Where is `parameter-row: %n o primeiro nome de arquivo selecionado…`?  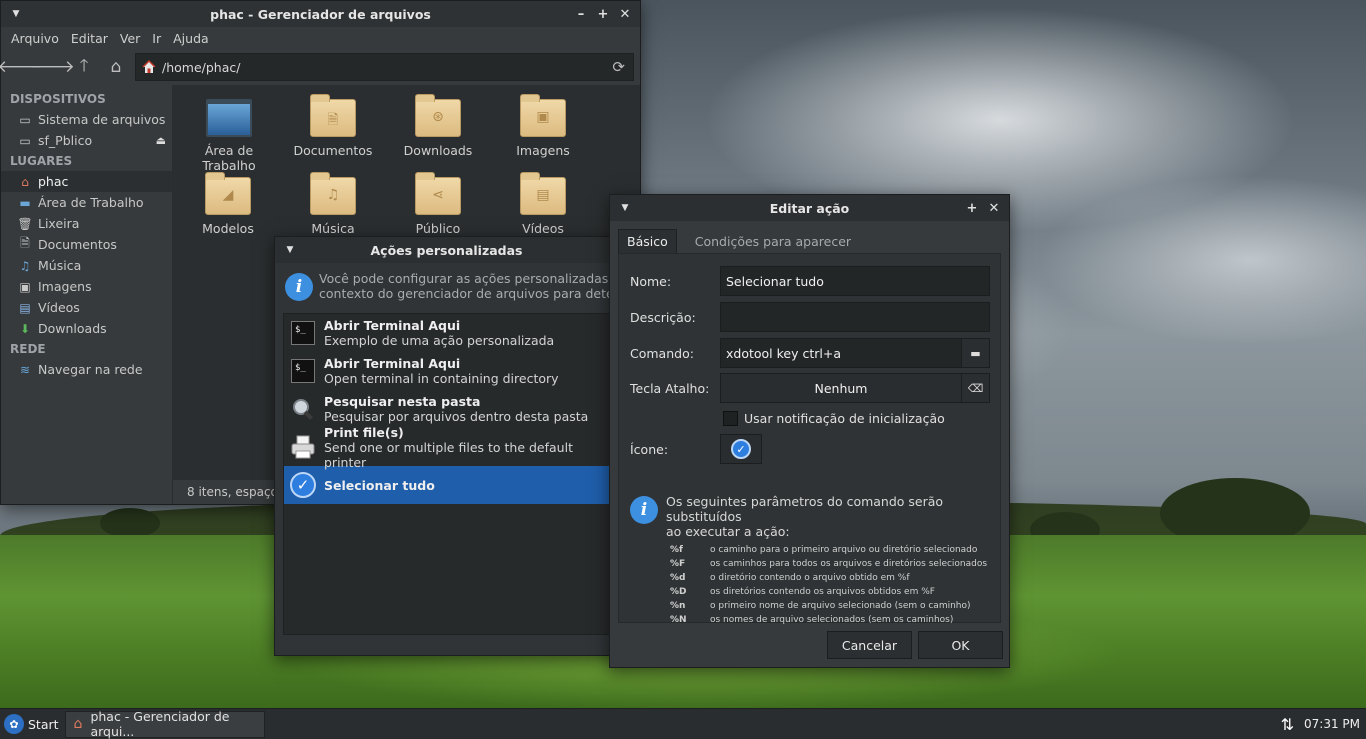
parameter-row: %n o primeiro nome de arquivo selecionado… is located at coordinates (820, 606).